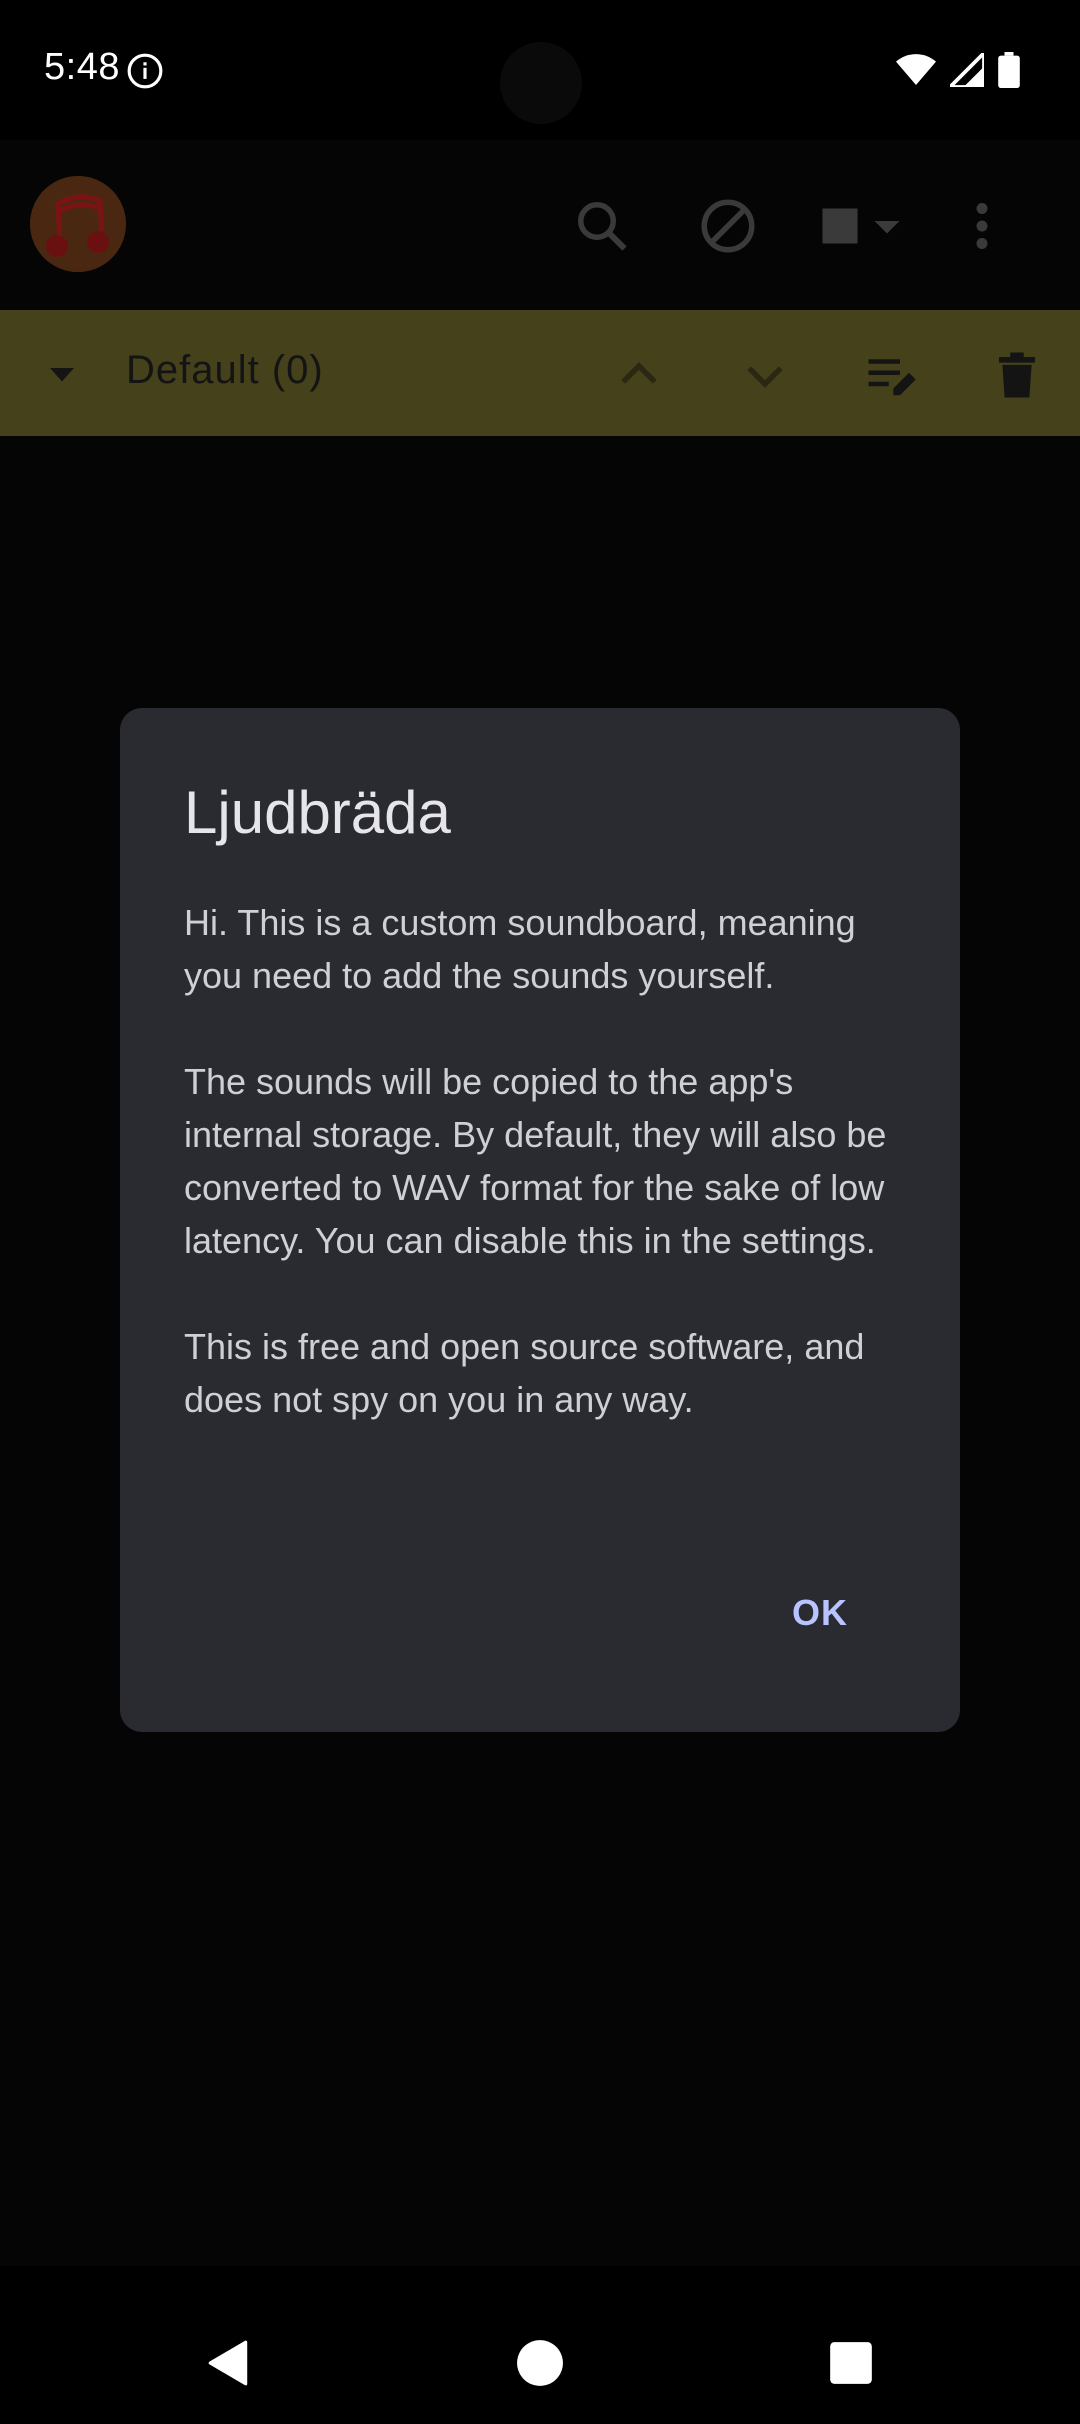  I want to click on status-bar: 5:48, so click(540, 70).